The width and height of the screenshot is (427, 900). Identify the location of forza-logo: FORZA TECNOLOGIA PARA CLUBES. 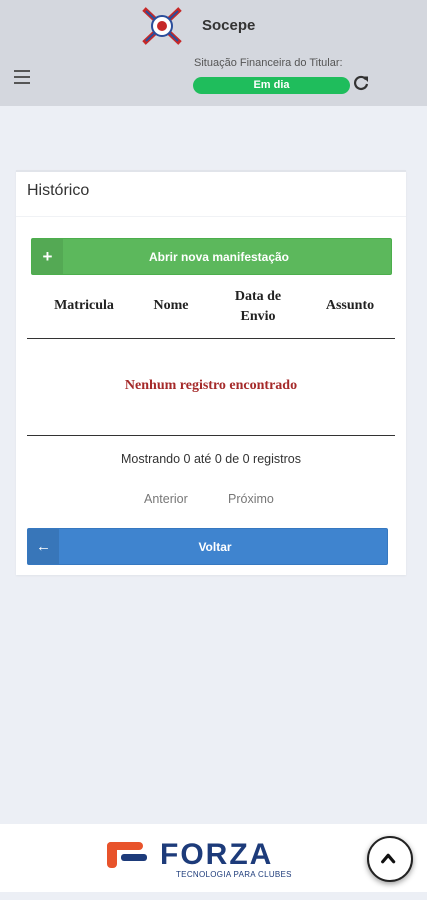
(211, 858).